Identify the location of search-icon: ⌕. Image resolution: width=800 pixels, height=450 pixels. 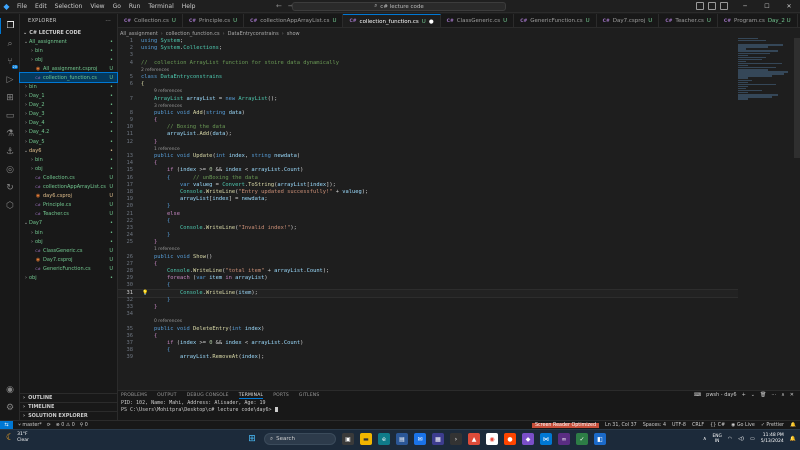
(10, 44).